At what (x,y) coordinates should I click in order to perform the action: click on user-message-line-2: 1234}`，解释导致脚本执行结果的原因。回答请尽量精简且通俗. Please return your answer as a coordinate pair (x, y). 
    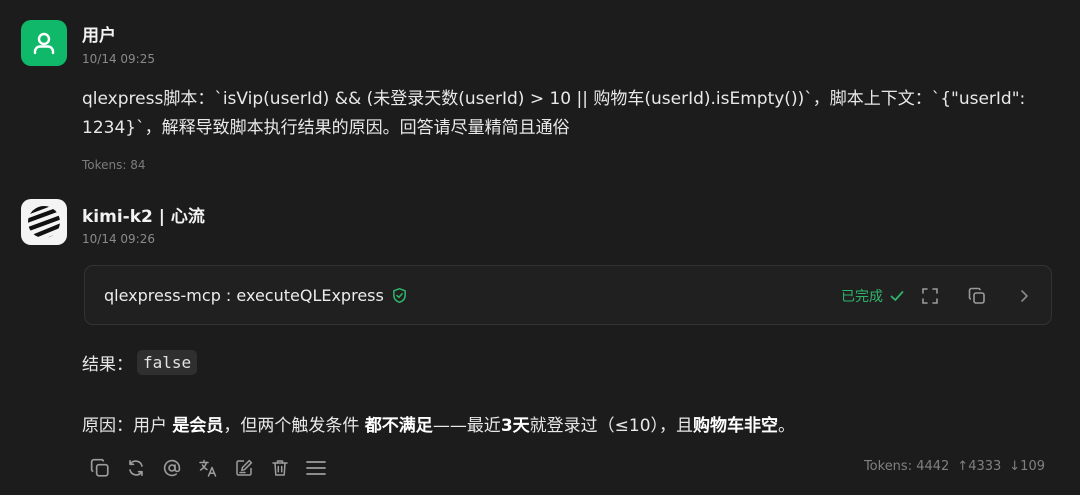
    Looking at the image, I should click on (326, 128).